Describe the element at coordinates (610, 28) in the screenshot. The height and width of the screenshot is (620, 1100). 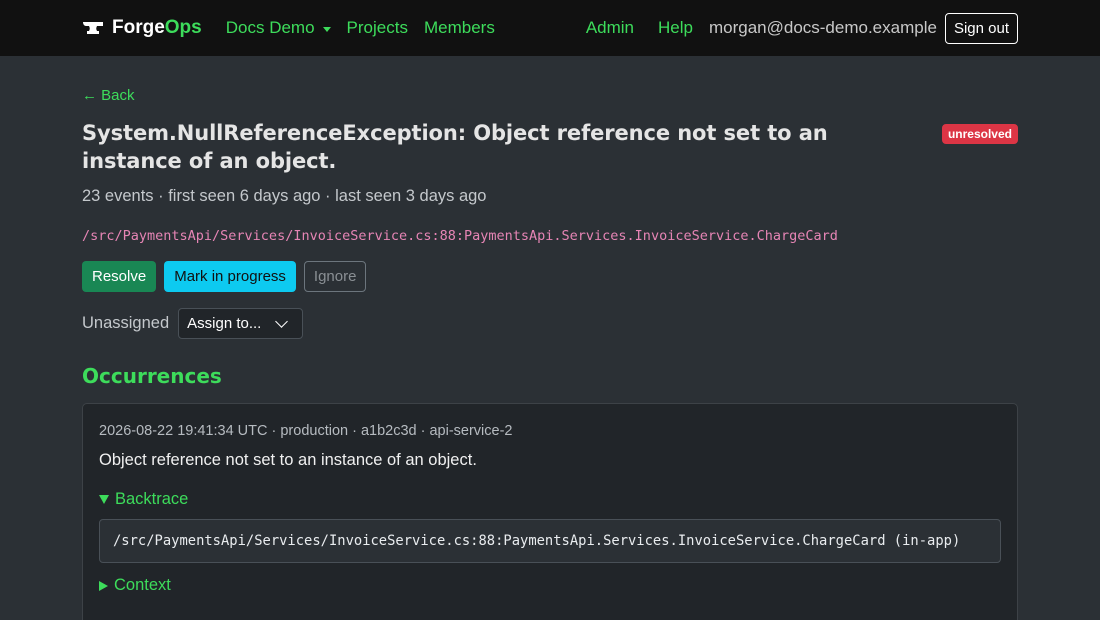
I see `nav-admin: Admin` at that location.